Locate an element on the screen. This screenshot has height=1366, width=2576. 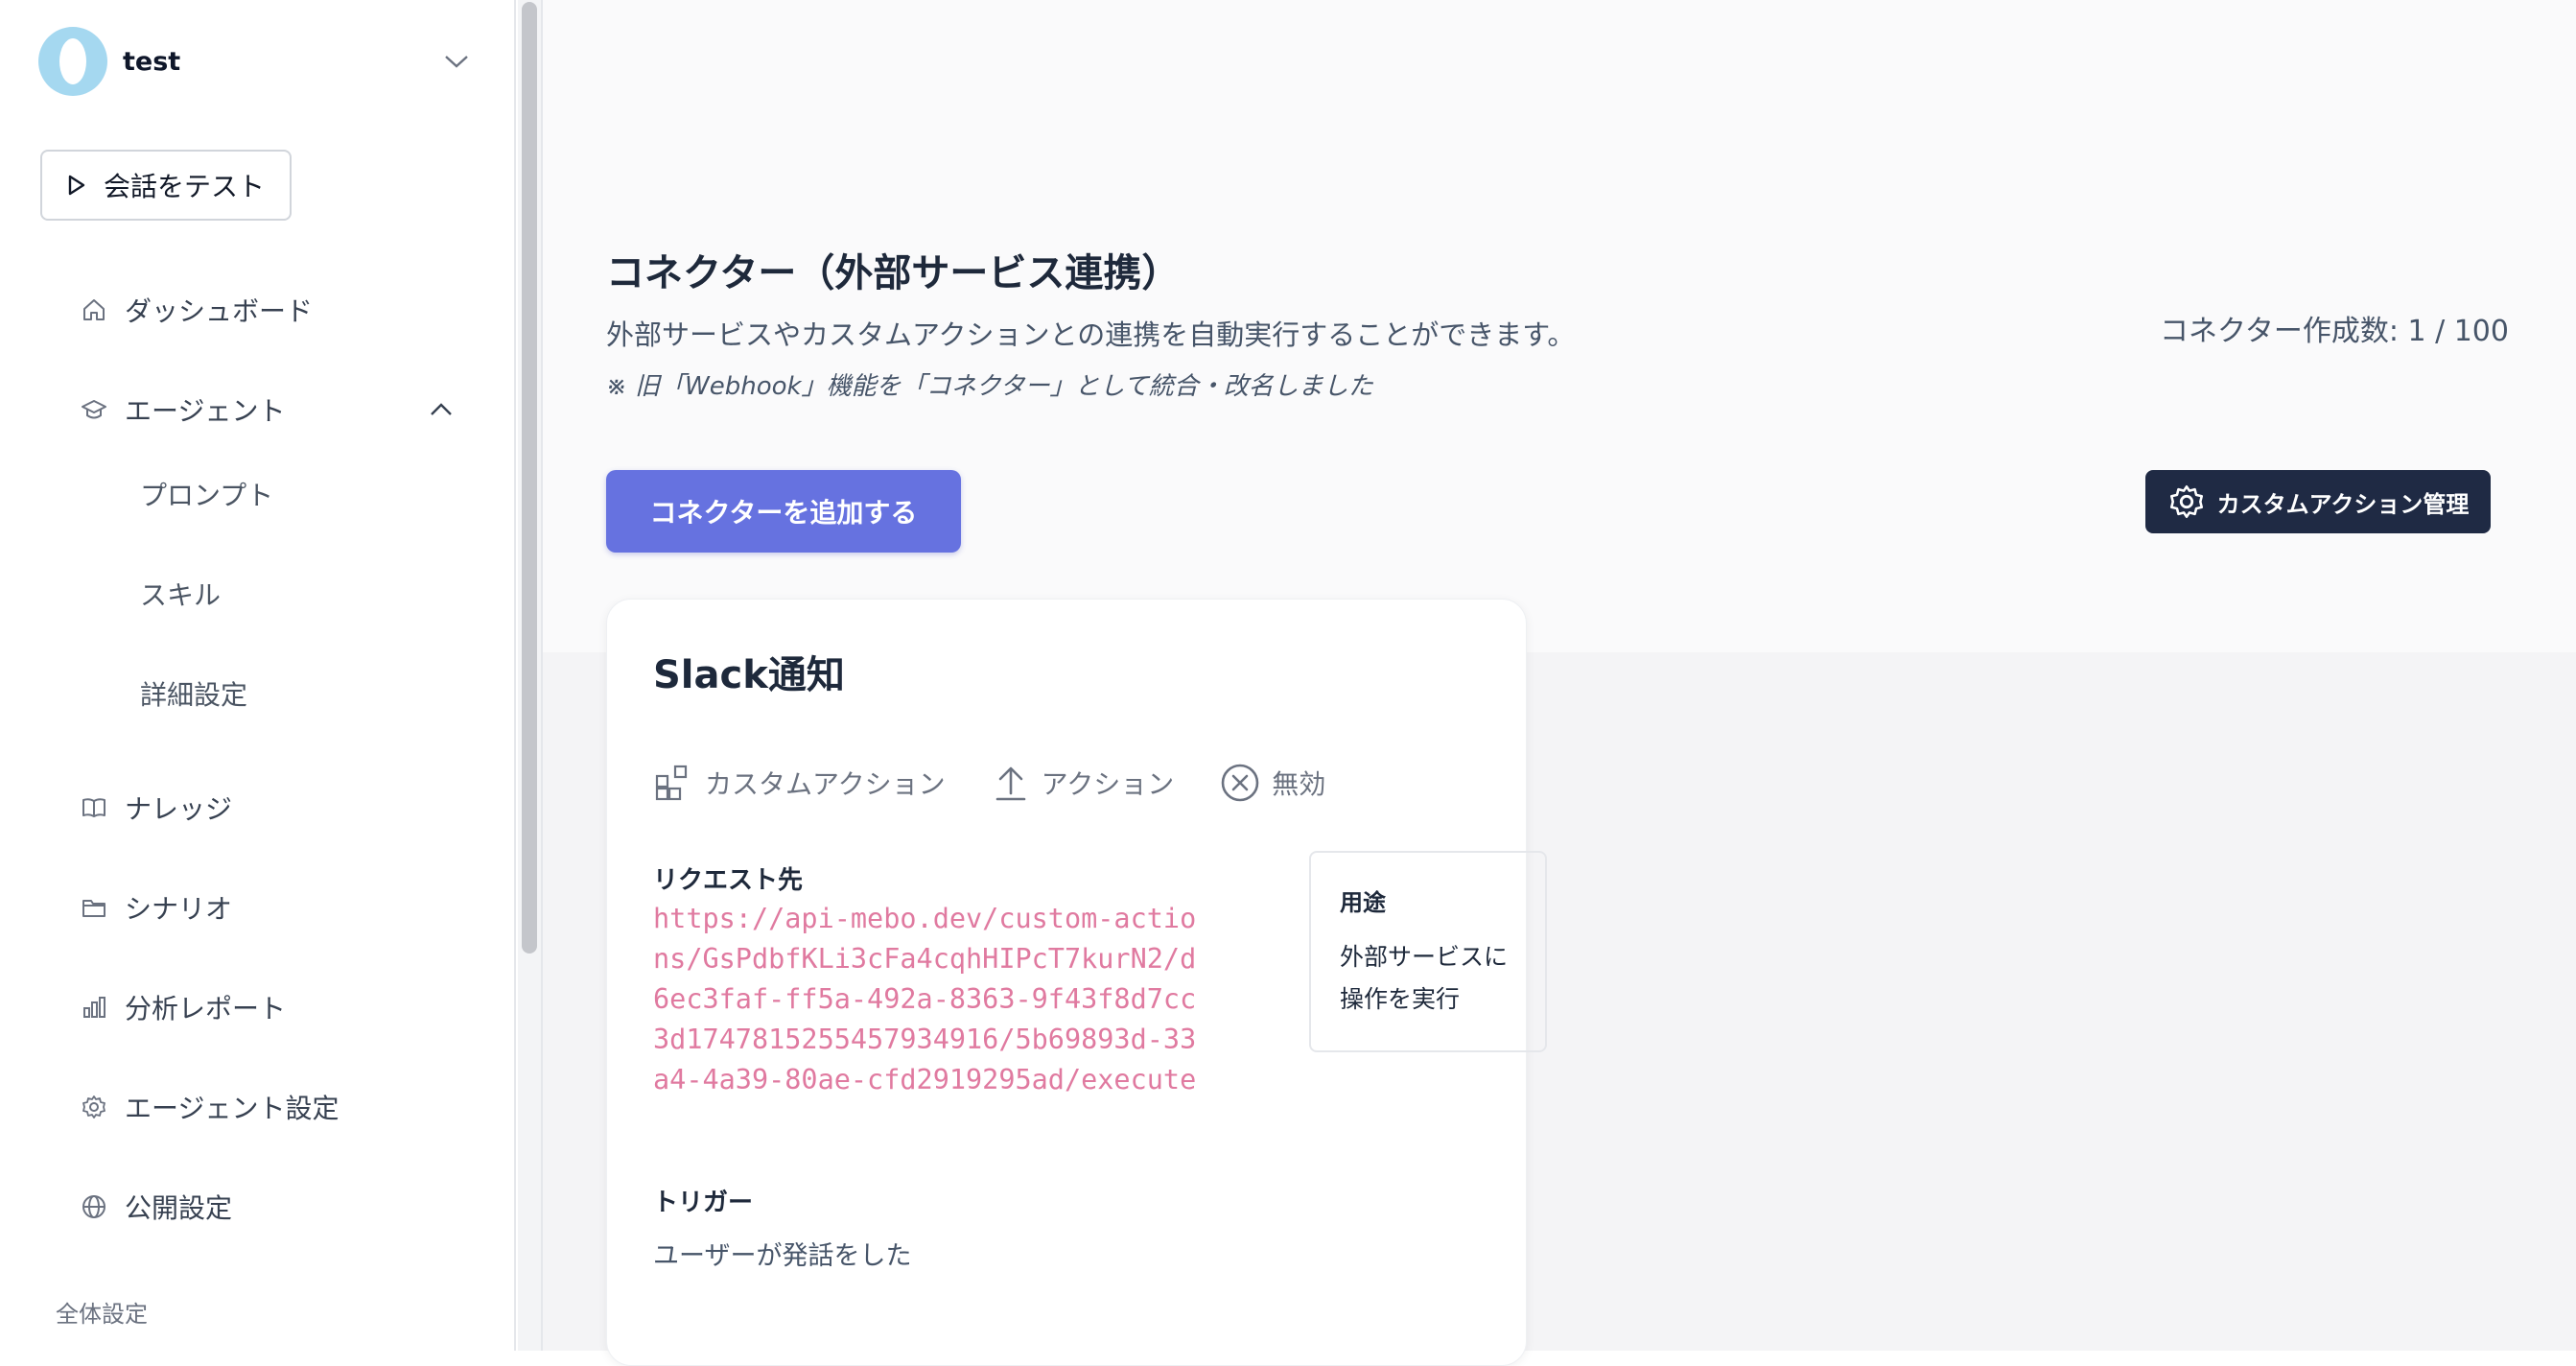
sidebar-item-scenario: シナリオ is located at coordinates (268, 907).